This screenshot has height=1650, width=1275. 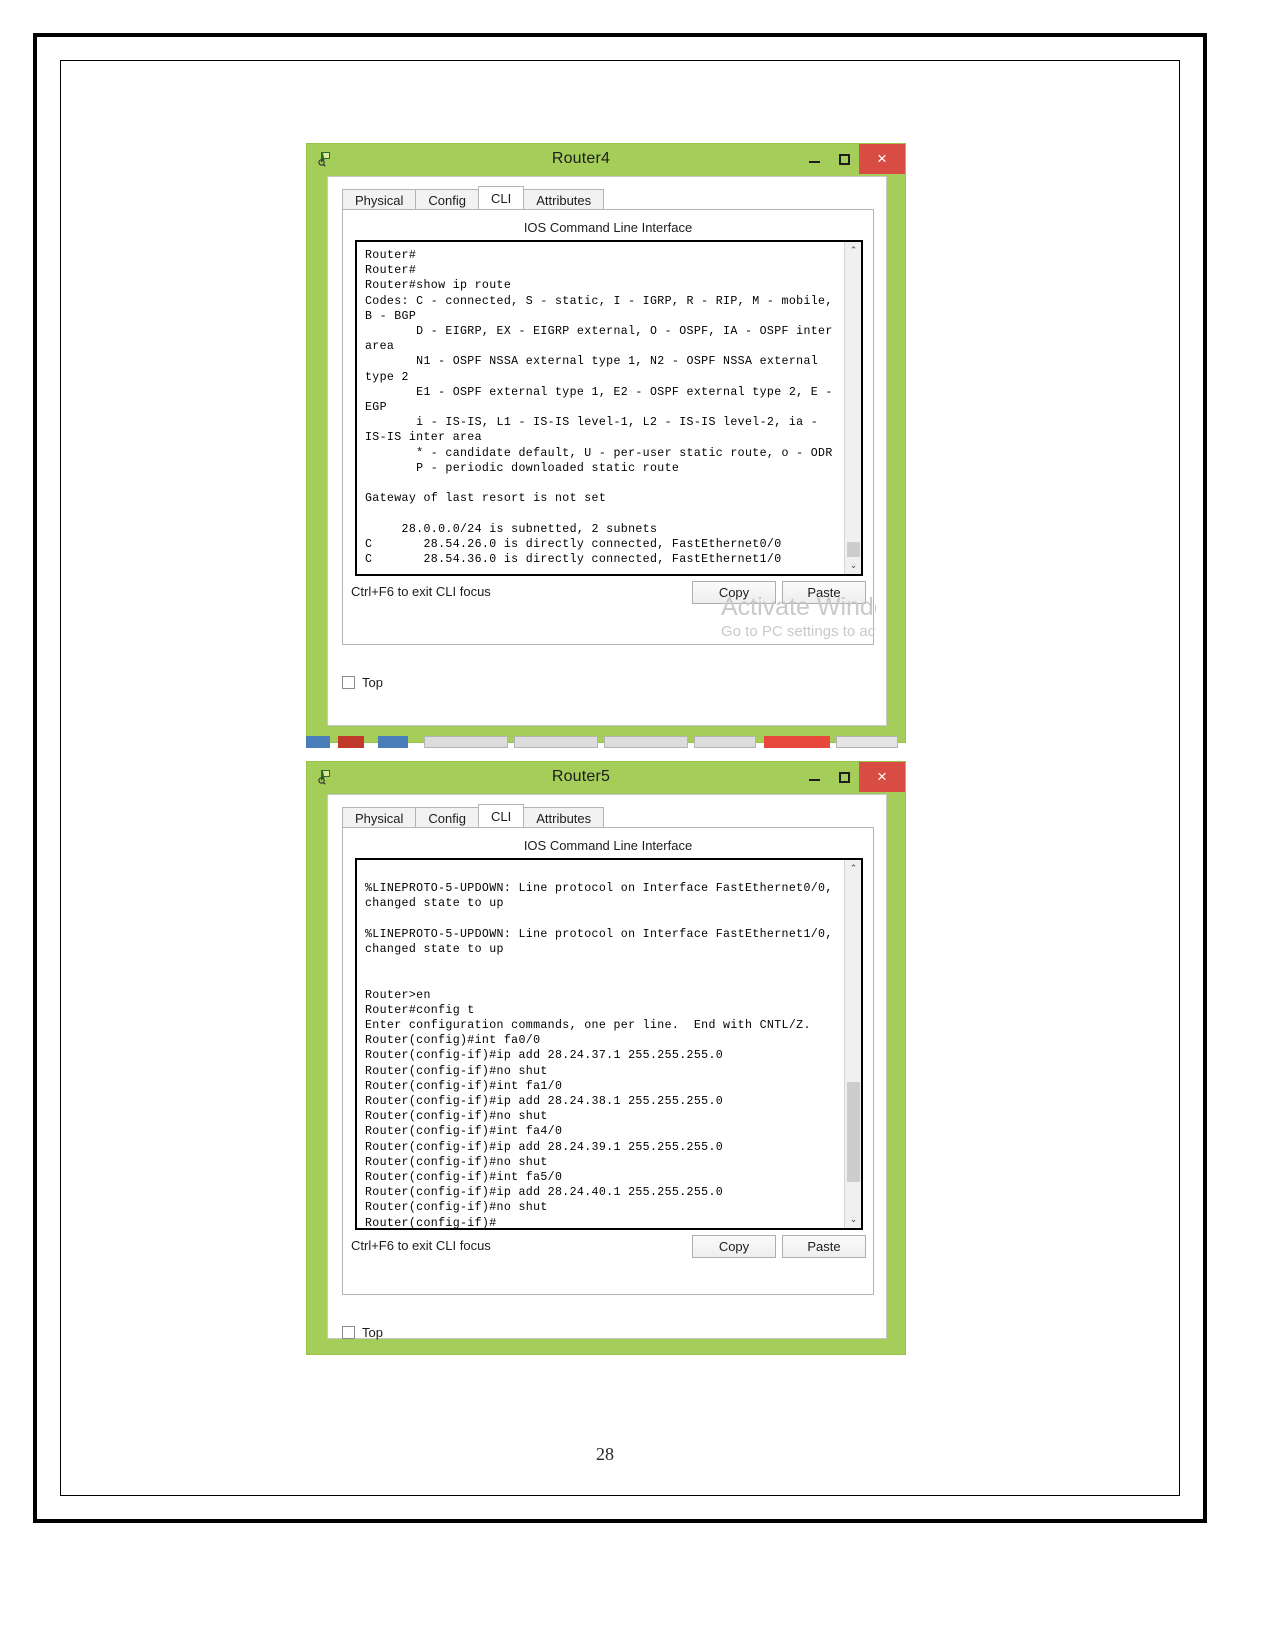 I want to click on page-number: 28, so click(x=605, y=1454).